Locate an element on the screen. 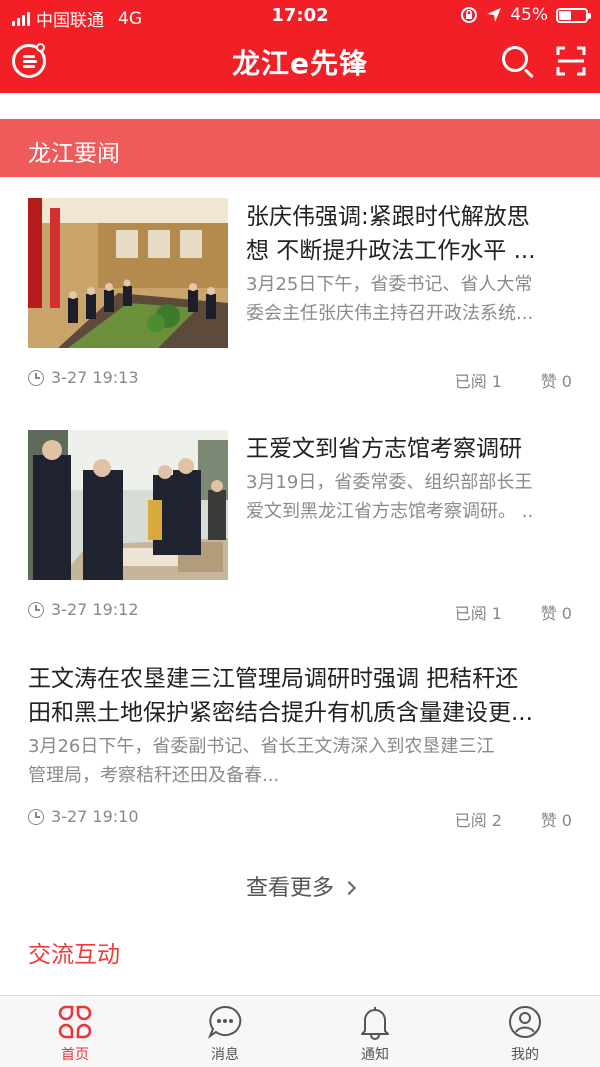  scan-button is located at coordinates (571, 61).